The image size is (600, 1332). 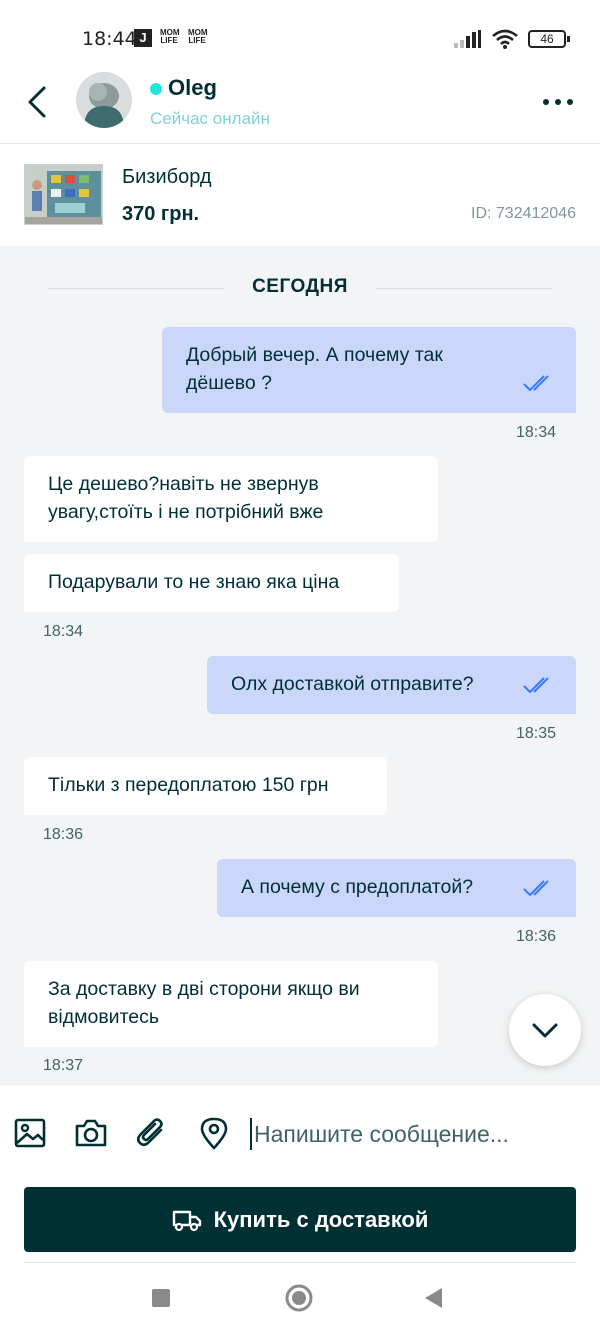 I want to click on avatar, so click(x=104, y=100).